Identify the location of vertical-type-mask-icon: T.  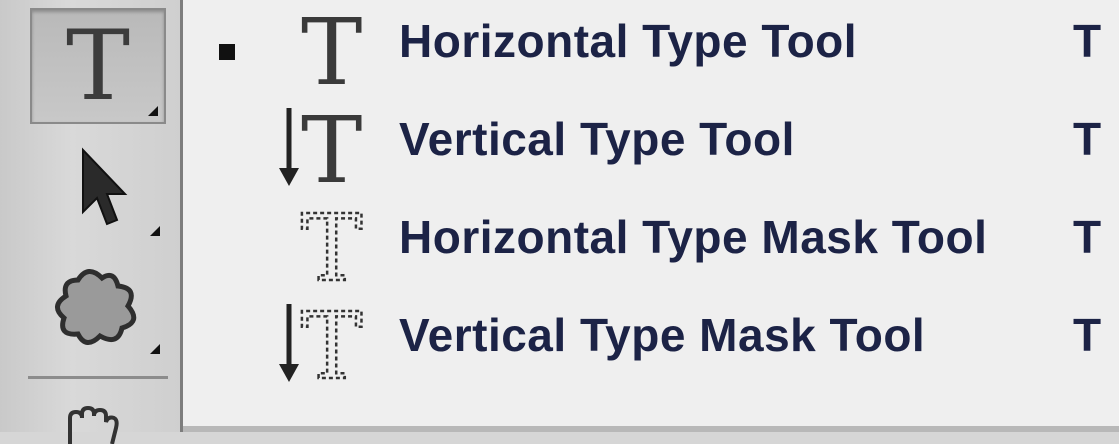
(321, 342).